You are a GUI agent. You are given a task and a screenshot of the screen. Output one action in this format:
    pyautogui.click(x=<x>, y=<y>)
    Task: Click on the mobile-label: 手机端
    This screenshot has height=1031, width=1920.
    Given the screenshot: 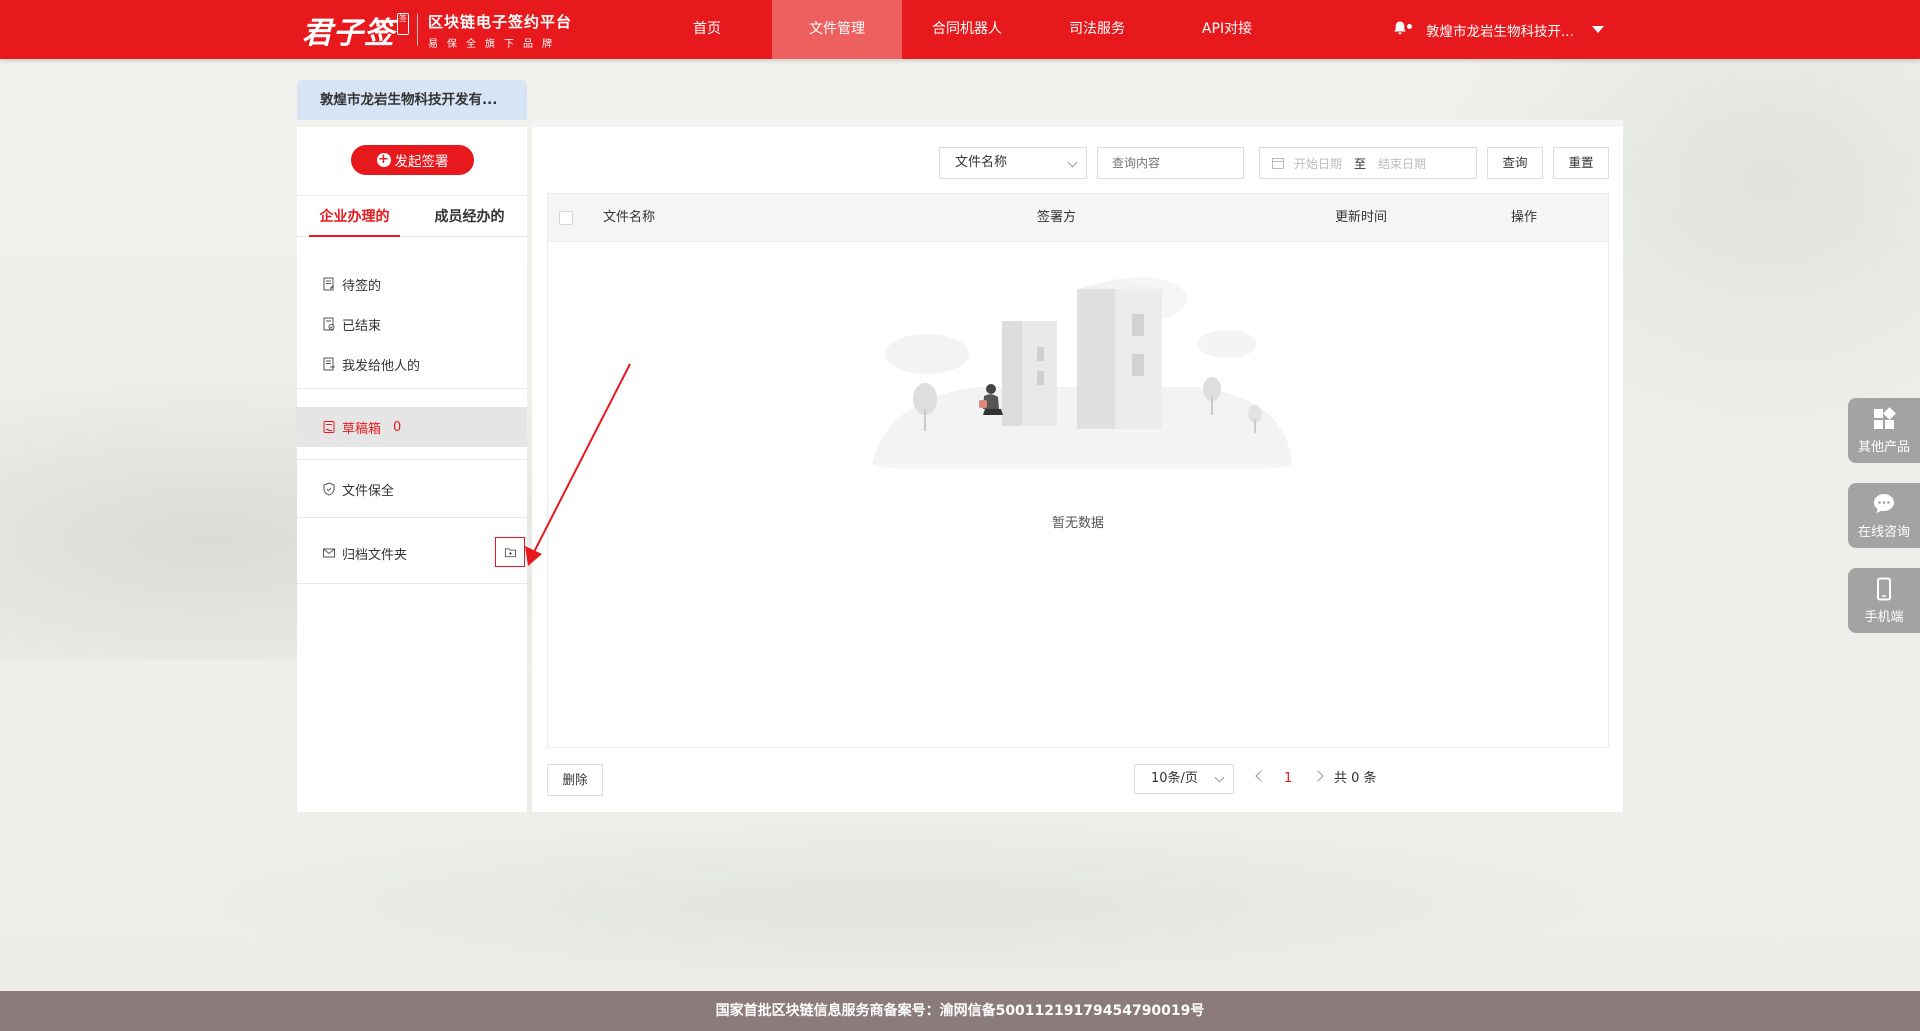 What is the action you would take?
    pyautogui.click(x=1884, y=617)
    